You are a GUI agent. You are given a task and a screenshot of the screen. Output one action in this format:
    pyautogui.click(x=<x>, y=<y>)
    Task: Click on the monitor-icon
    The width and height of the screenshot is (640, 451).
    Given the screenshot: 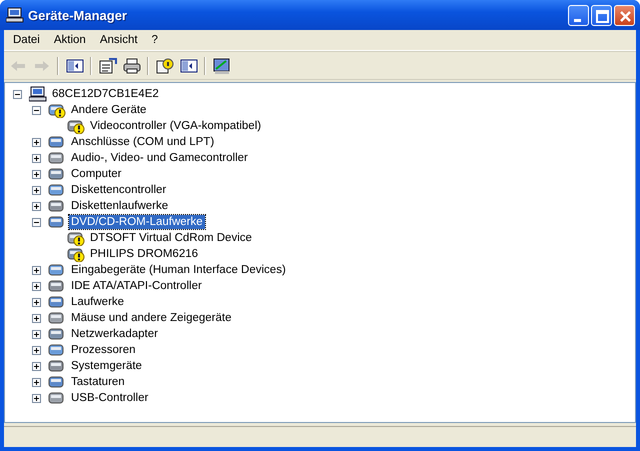 What is the action you would take?
    pyautogui.click(x=221, y=66)
    